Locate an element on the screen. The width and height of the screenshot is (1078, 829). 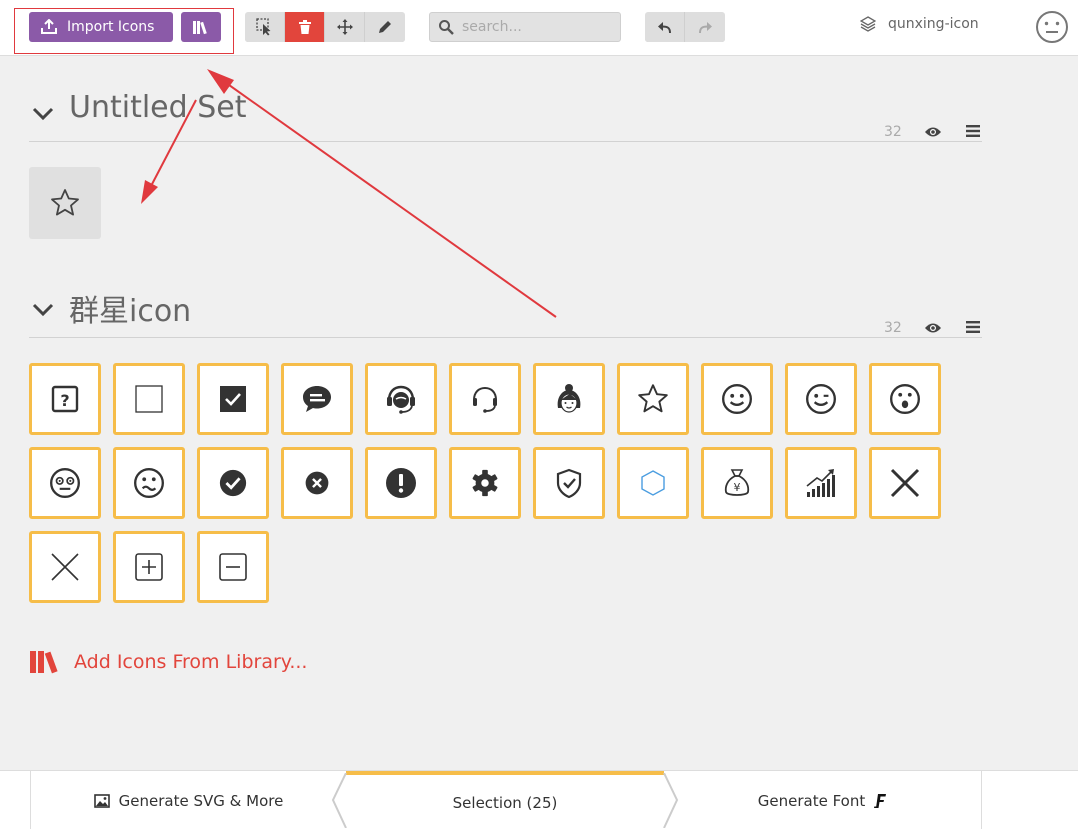
project-selector: qunxing-icon is located at coordinates (919, 24).